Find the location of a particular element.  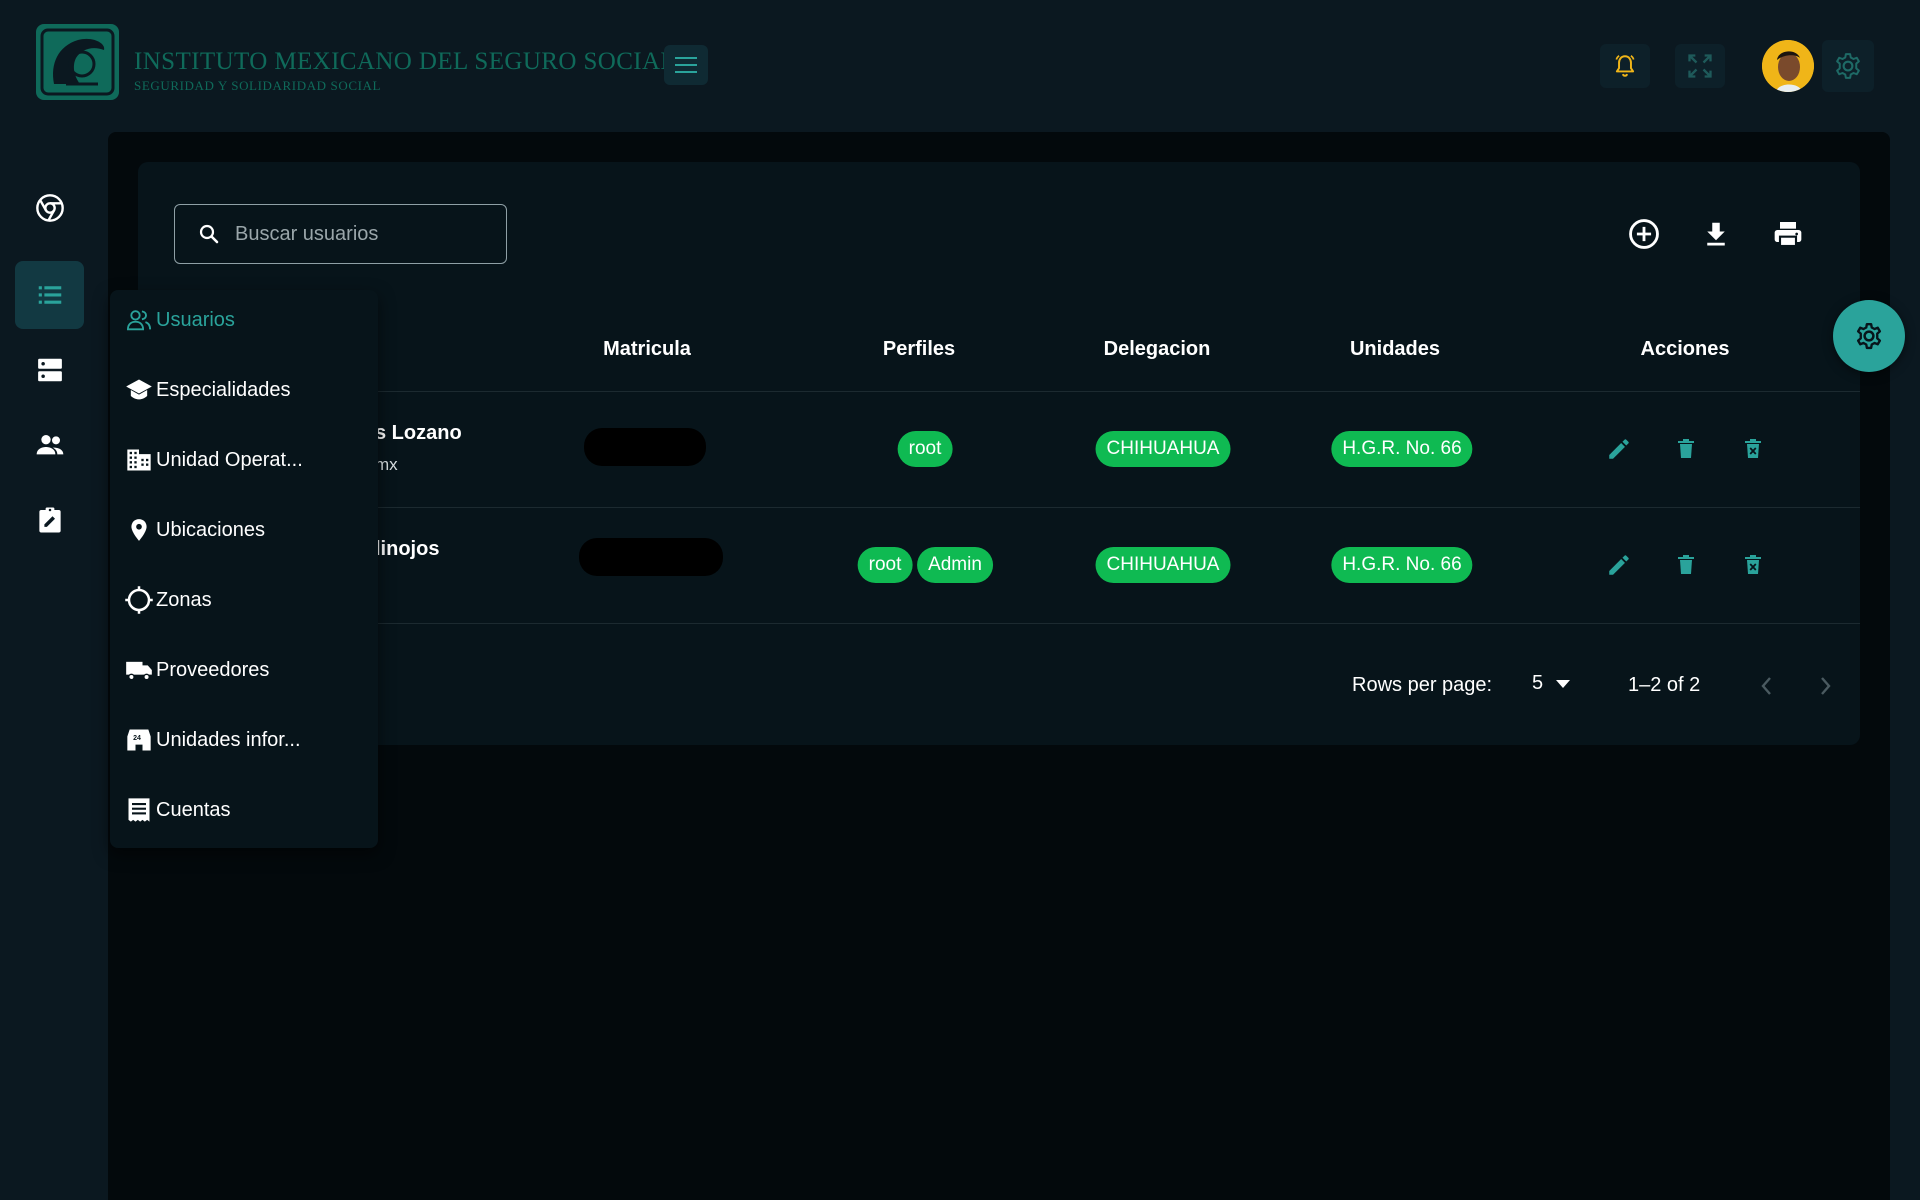

target-icon is located at coordinates (139, 600).